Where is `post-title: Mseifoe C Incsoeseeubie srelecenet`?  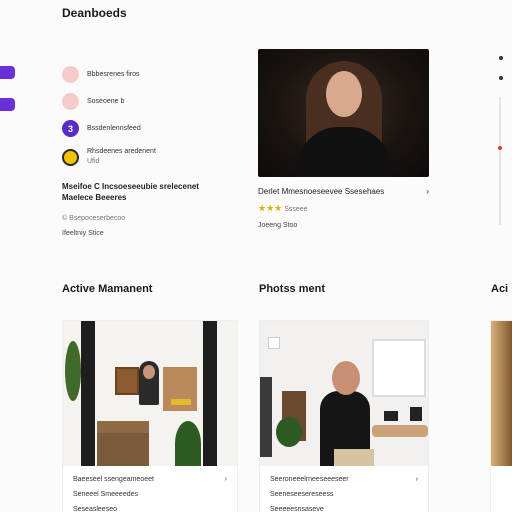 post-title: Mseifoe C Incsoeseeubie srelecenet is located at coordinates (149, 186).